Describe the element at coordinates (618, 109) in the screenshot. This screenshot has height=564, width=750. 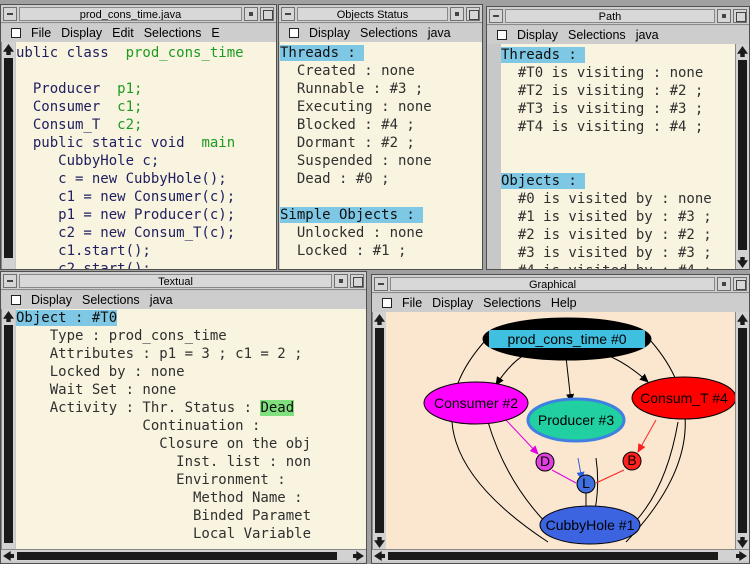
I see `path-line: #T3 is visiting : #3 ;` at that location.